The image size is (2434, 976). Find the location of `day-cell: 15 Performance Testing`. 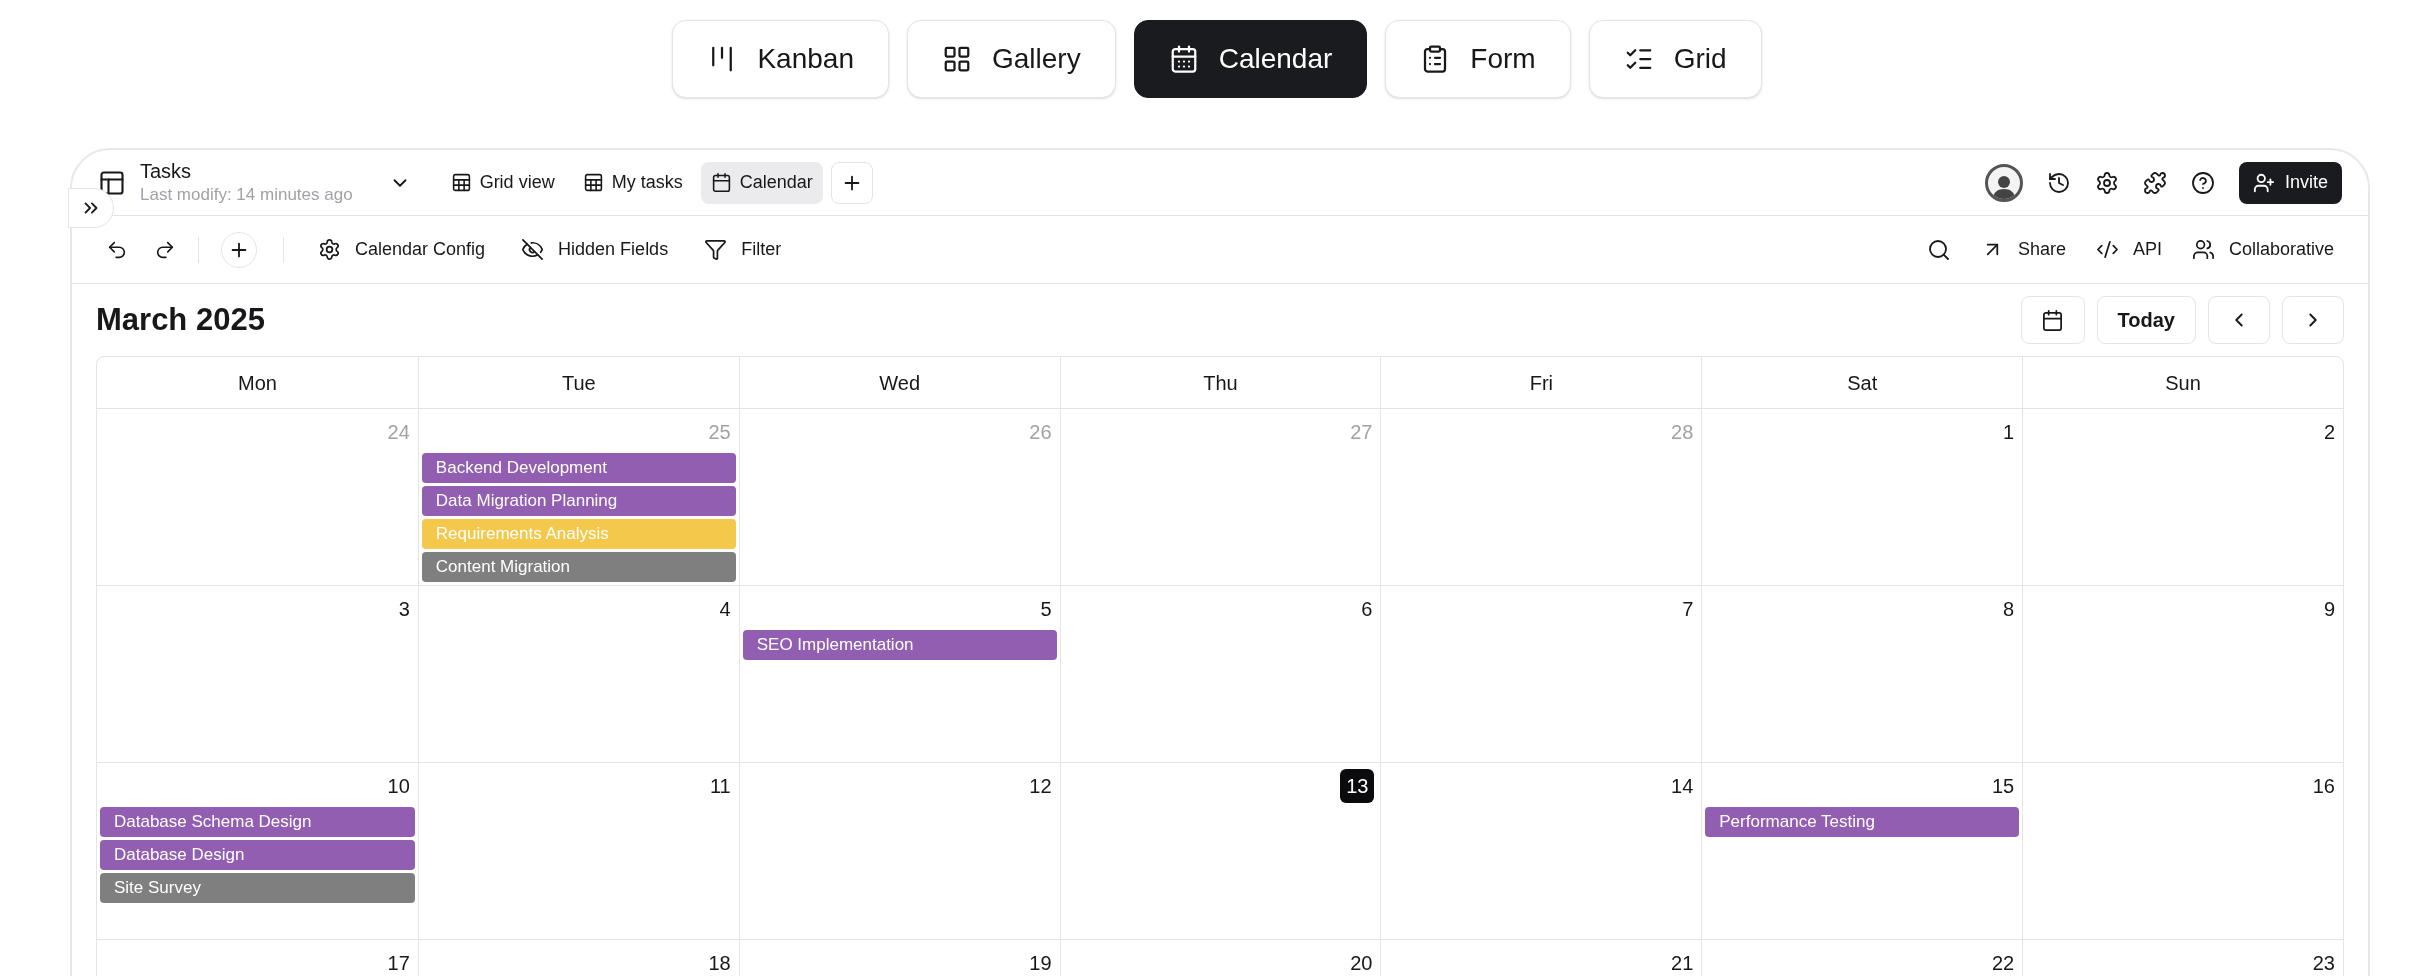

day-cell: 15 Performance Testing is located at coordinates (1862, 851).